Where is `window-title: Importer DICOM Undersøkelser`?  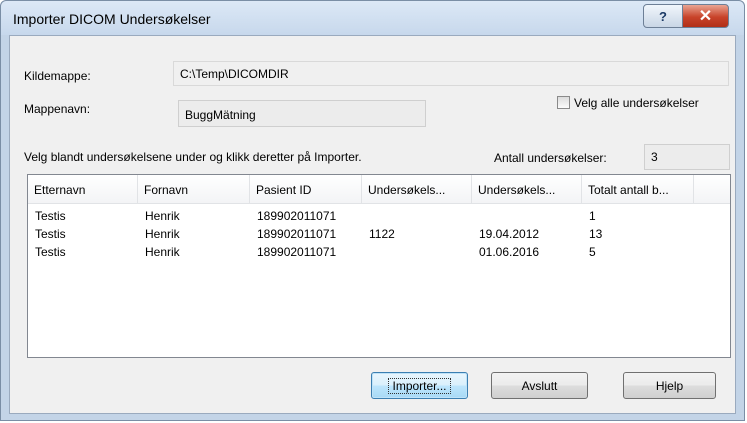
window-title: Importer DICOM Undersøkelser is located at coordinates (112, 19).